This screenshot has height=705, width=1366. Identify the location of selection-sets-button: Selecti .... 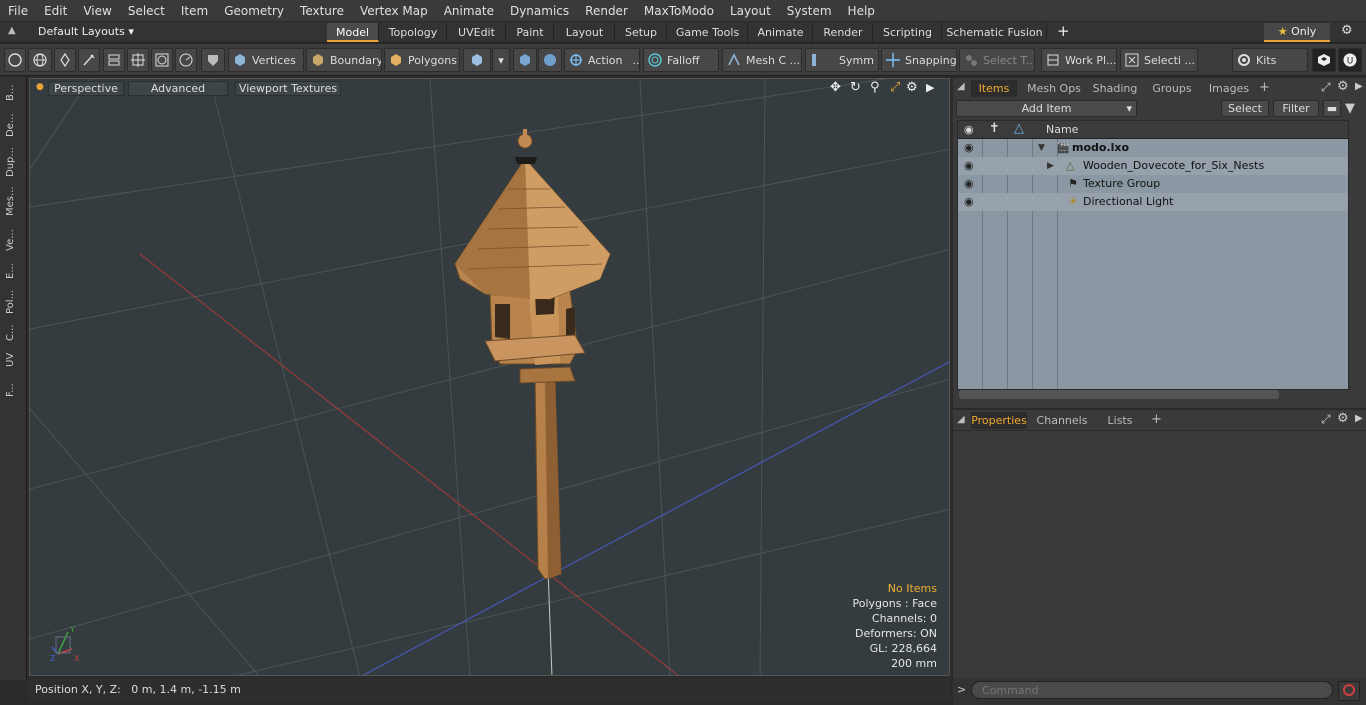
(1159, 60).